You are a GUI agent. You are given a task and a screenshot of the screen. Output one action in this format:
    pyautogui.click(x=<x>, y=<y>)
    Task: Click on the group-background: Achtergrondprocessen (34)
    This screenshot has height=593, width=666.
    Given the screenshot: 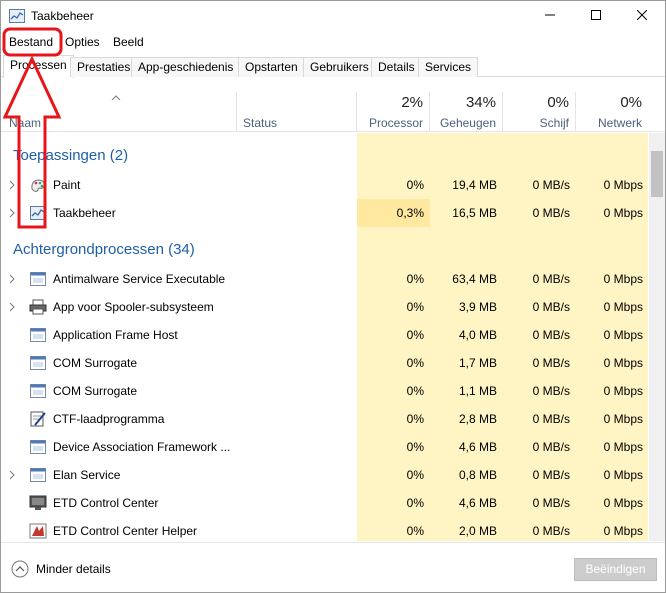 What is the action you would take?
    pyautogui.click(x=324, y=246)
    